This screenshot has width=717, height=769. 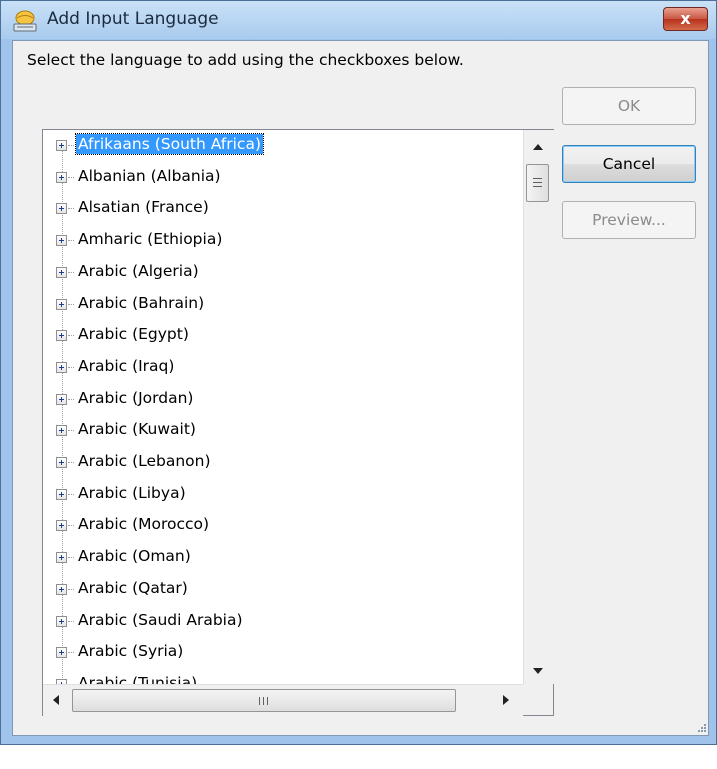 What do you see at coordinates (130, 651) in the screenshot?
I see `tree-item-label: Arabic (Syria)` at bounding box center [130, 651].